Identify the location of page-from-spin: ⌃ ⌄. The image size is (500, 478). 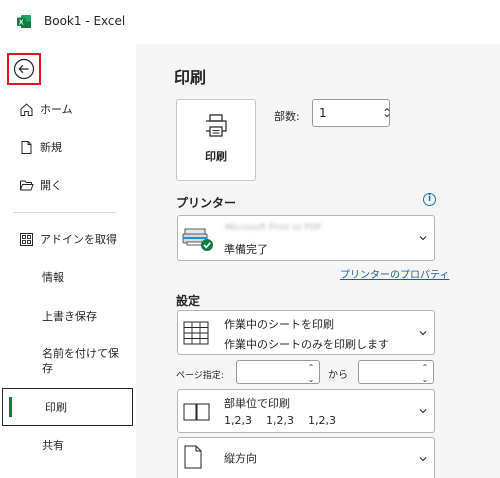
(311, 374).